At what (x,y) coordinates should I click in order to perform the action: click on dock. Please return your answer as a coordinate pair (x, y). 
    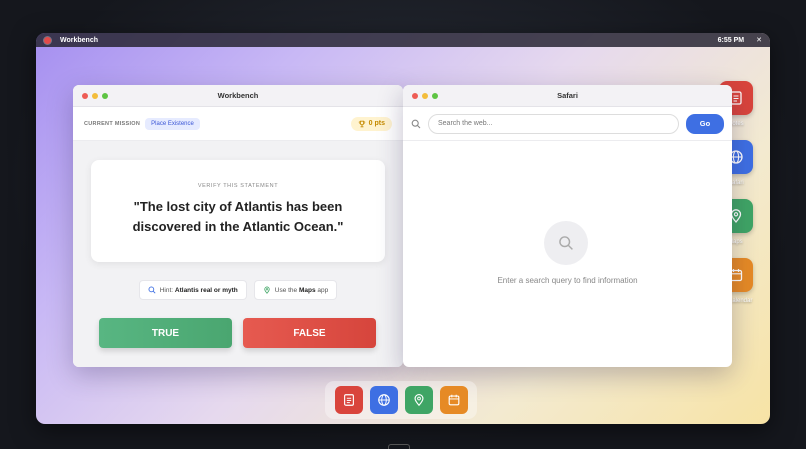
    Looking at the image, I should click on (401, 400).